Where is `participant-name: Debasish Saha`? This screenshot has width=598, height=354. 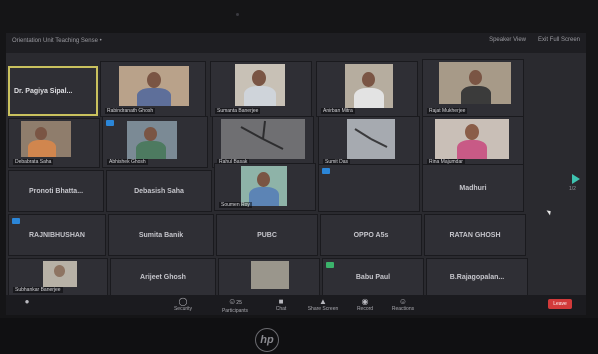 participant-name: Debasish Saha is located at coordinates (159, 191).